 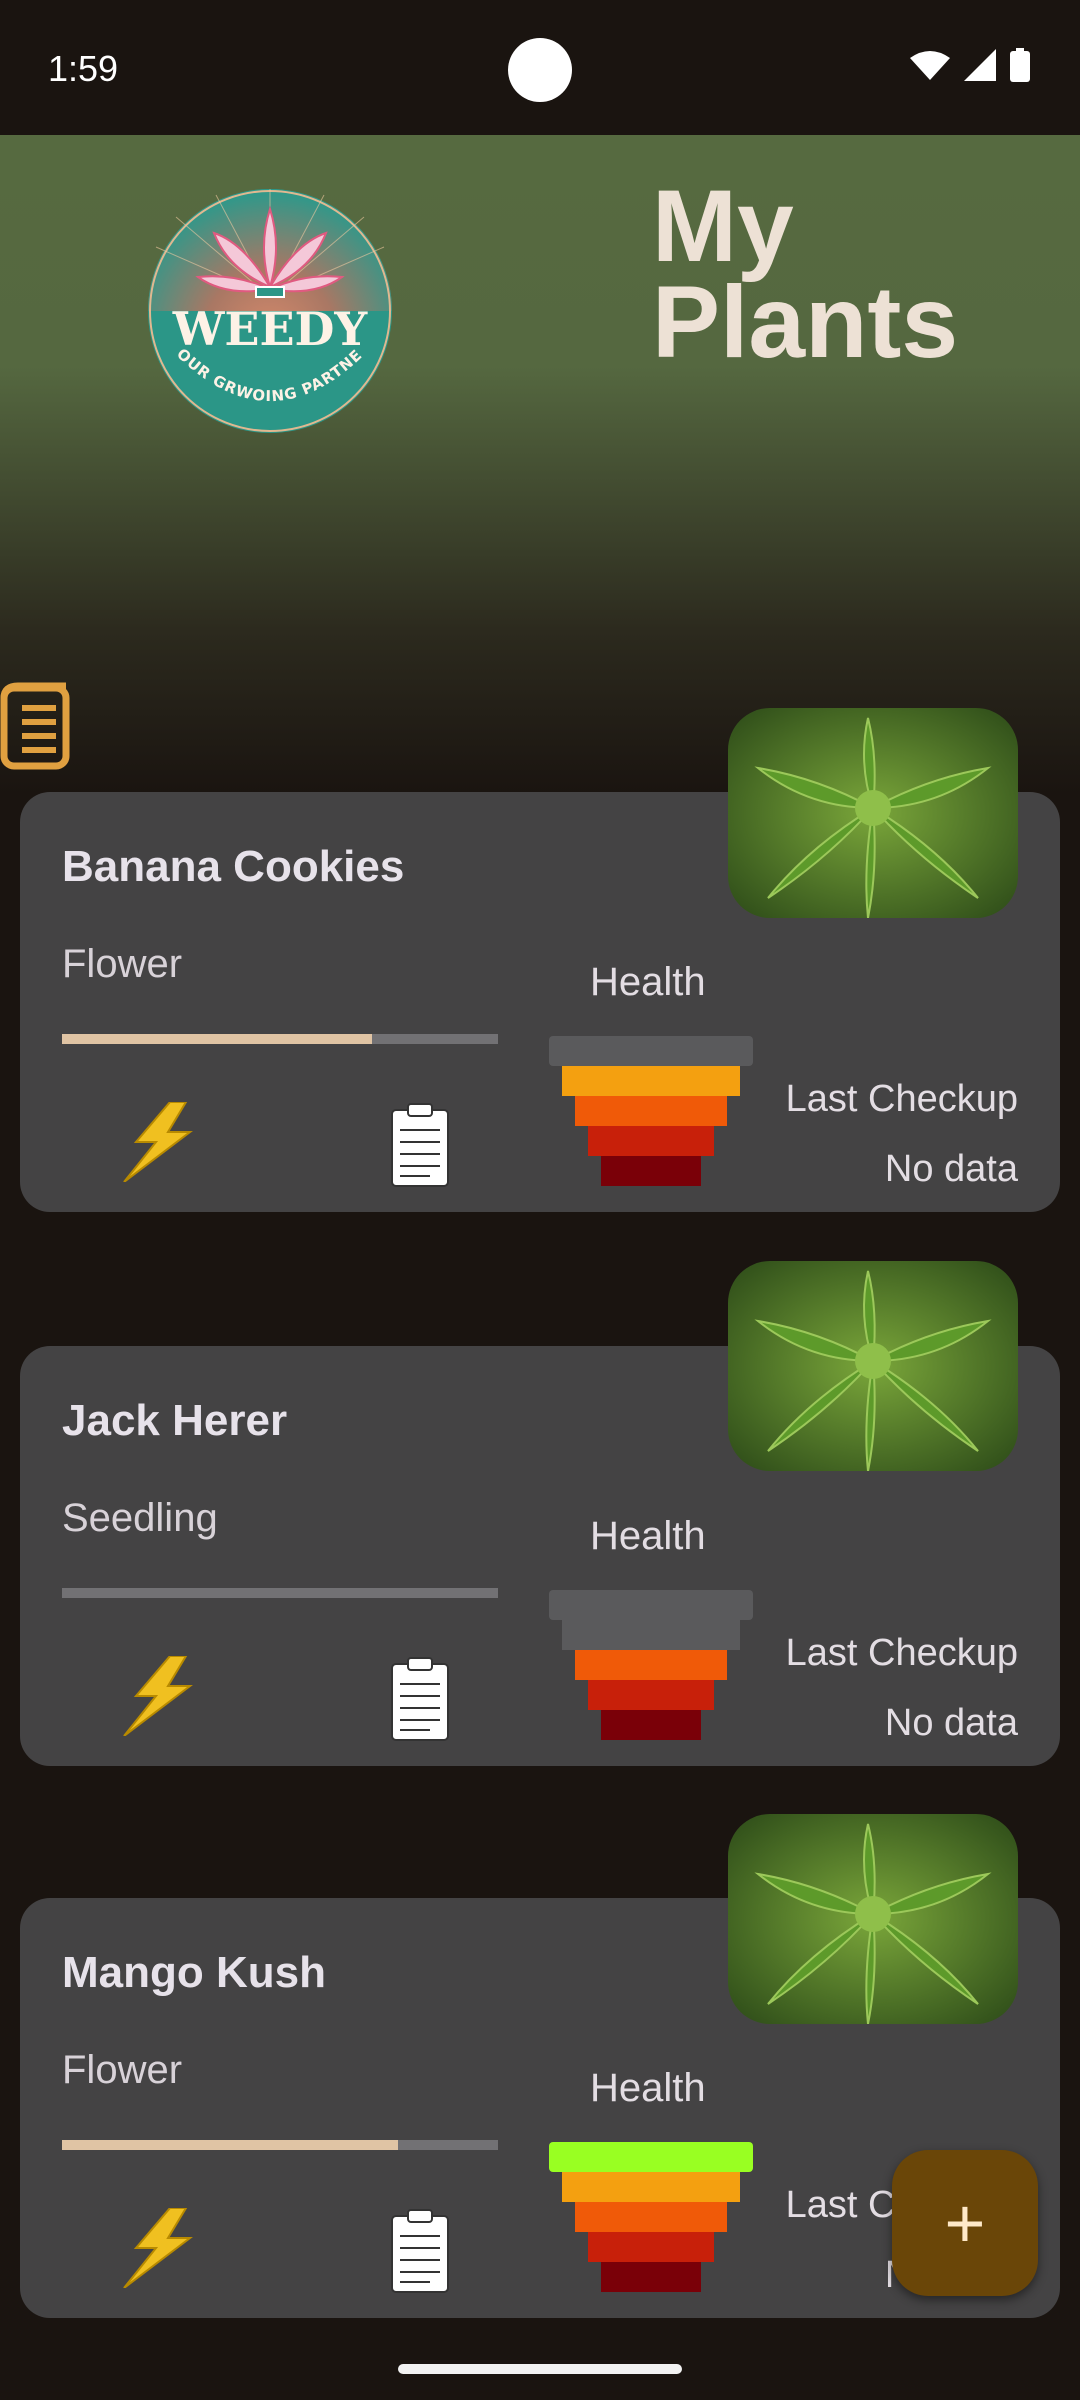 What do you see at coordinates (233, 866) in the screenshot?
I see `plant-name: Banana Cookies` at bounding box center [233, 866].